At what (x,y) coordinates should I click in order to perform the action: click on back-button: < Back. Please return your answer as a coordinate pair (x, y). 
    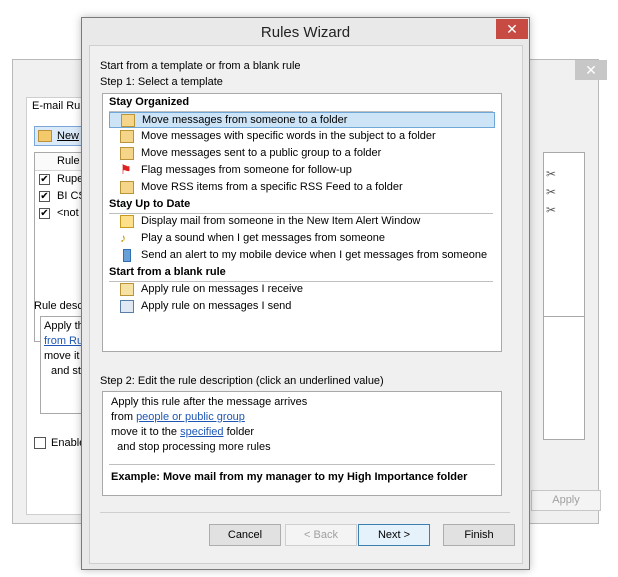
    Looking at the image, I should click on (321, 535).